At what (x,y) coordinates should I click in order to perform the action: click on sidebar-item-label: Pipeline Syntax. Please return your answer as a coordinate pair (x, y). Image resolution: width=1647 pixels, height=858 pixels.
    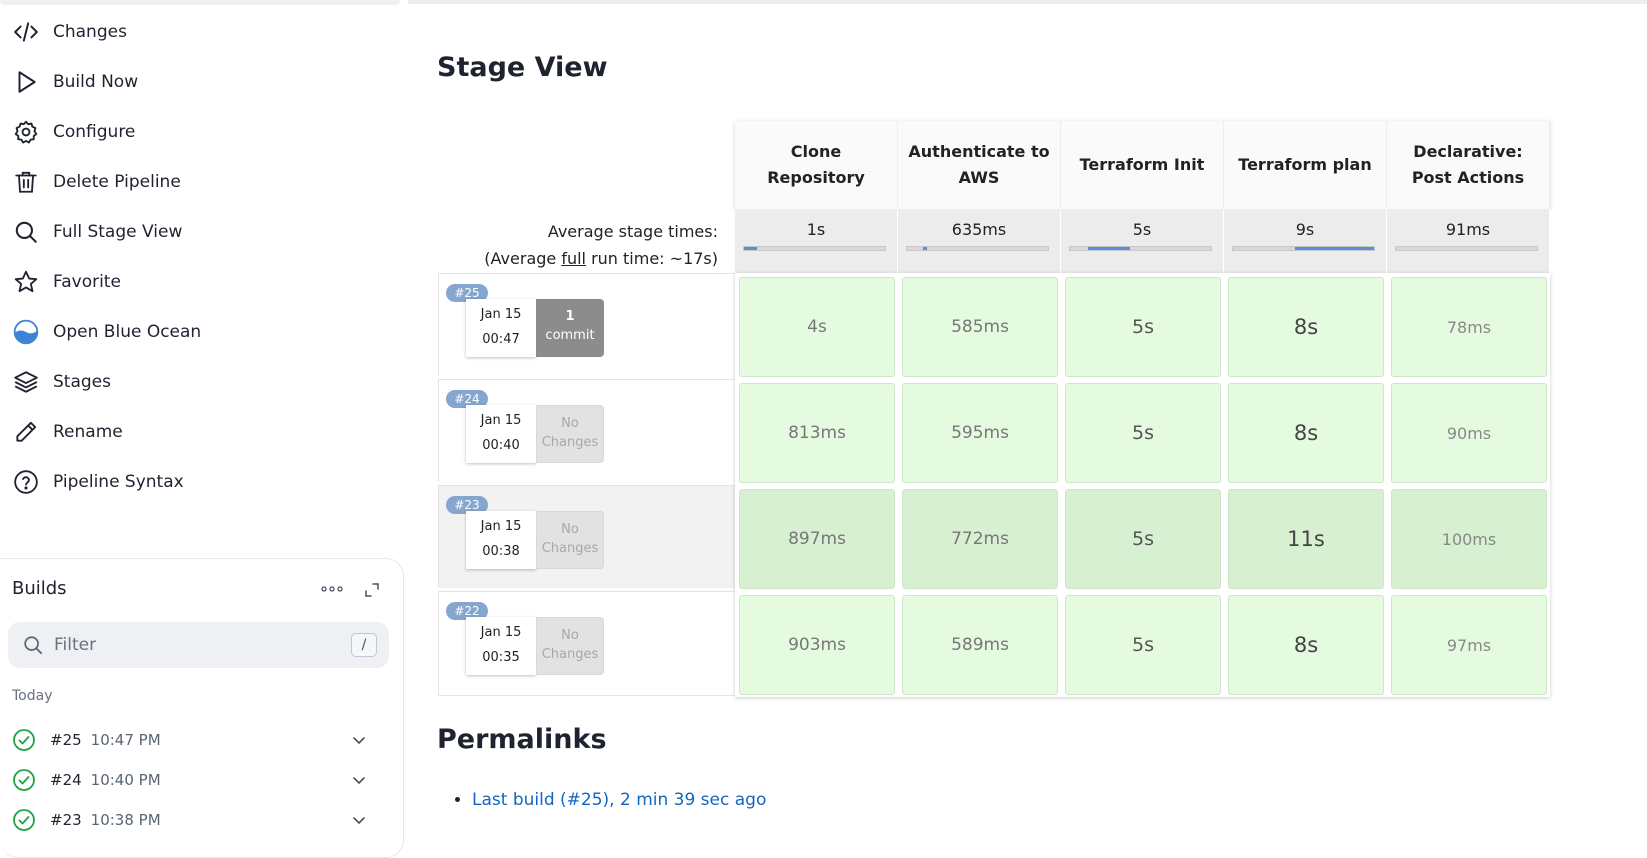
    Looking at the image, I should click on (118, 482).